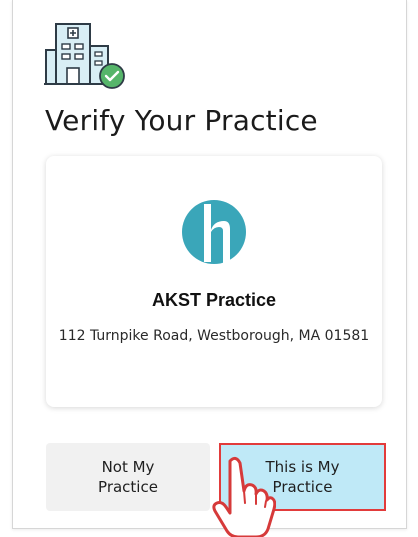 The height and width of the screenshot is (537, 418). What do you see at coordinates (214, 336) in the screenshot?
I see `practice-address: 112 Turnpike Road, Westborough, MA 01581` at bounding box center [214, 336].